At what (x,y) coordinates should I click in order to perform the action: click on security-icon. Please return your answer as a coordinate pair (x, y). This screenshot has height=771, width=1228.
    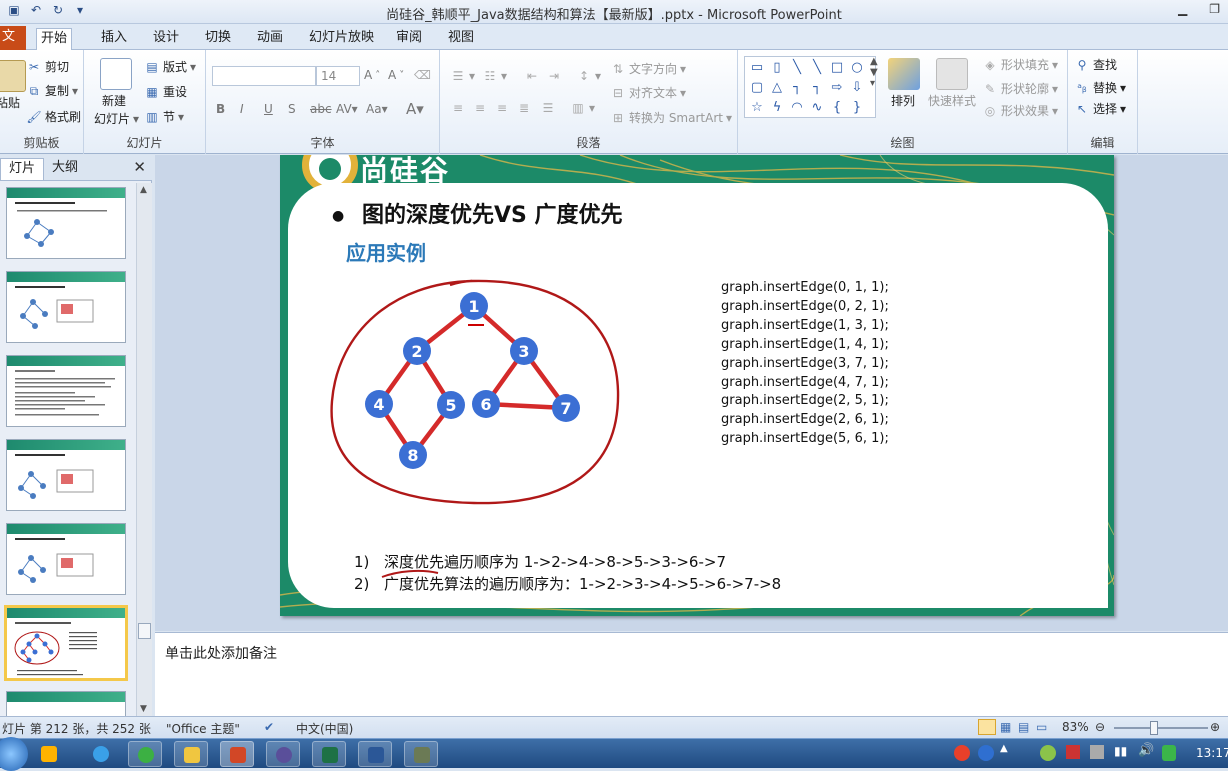
    Looking at the image, I should click on (1169, 753).